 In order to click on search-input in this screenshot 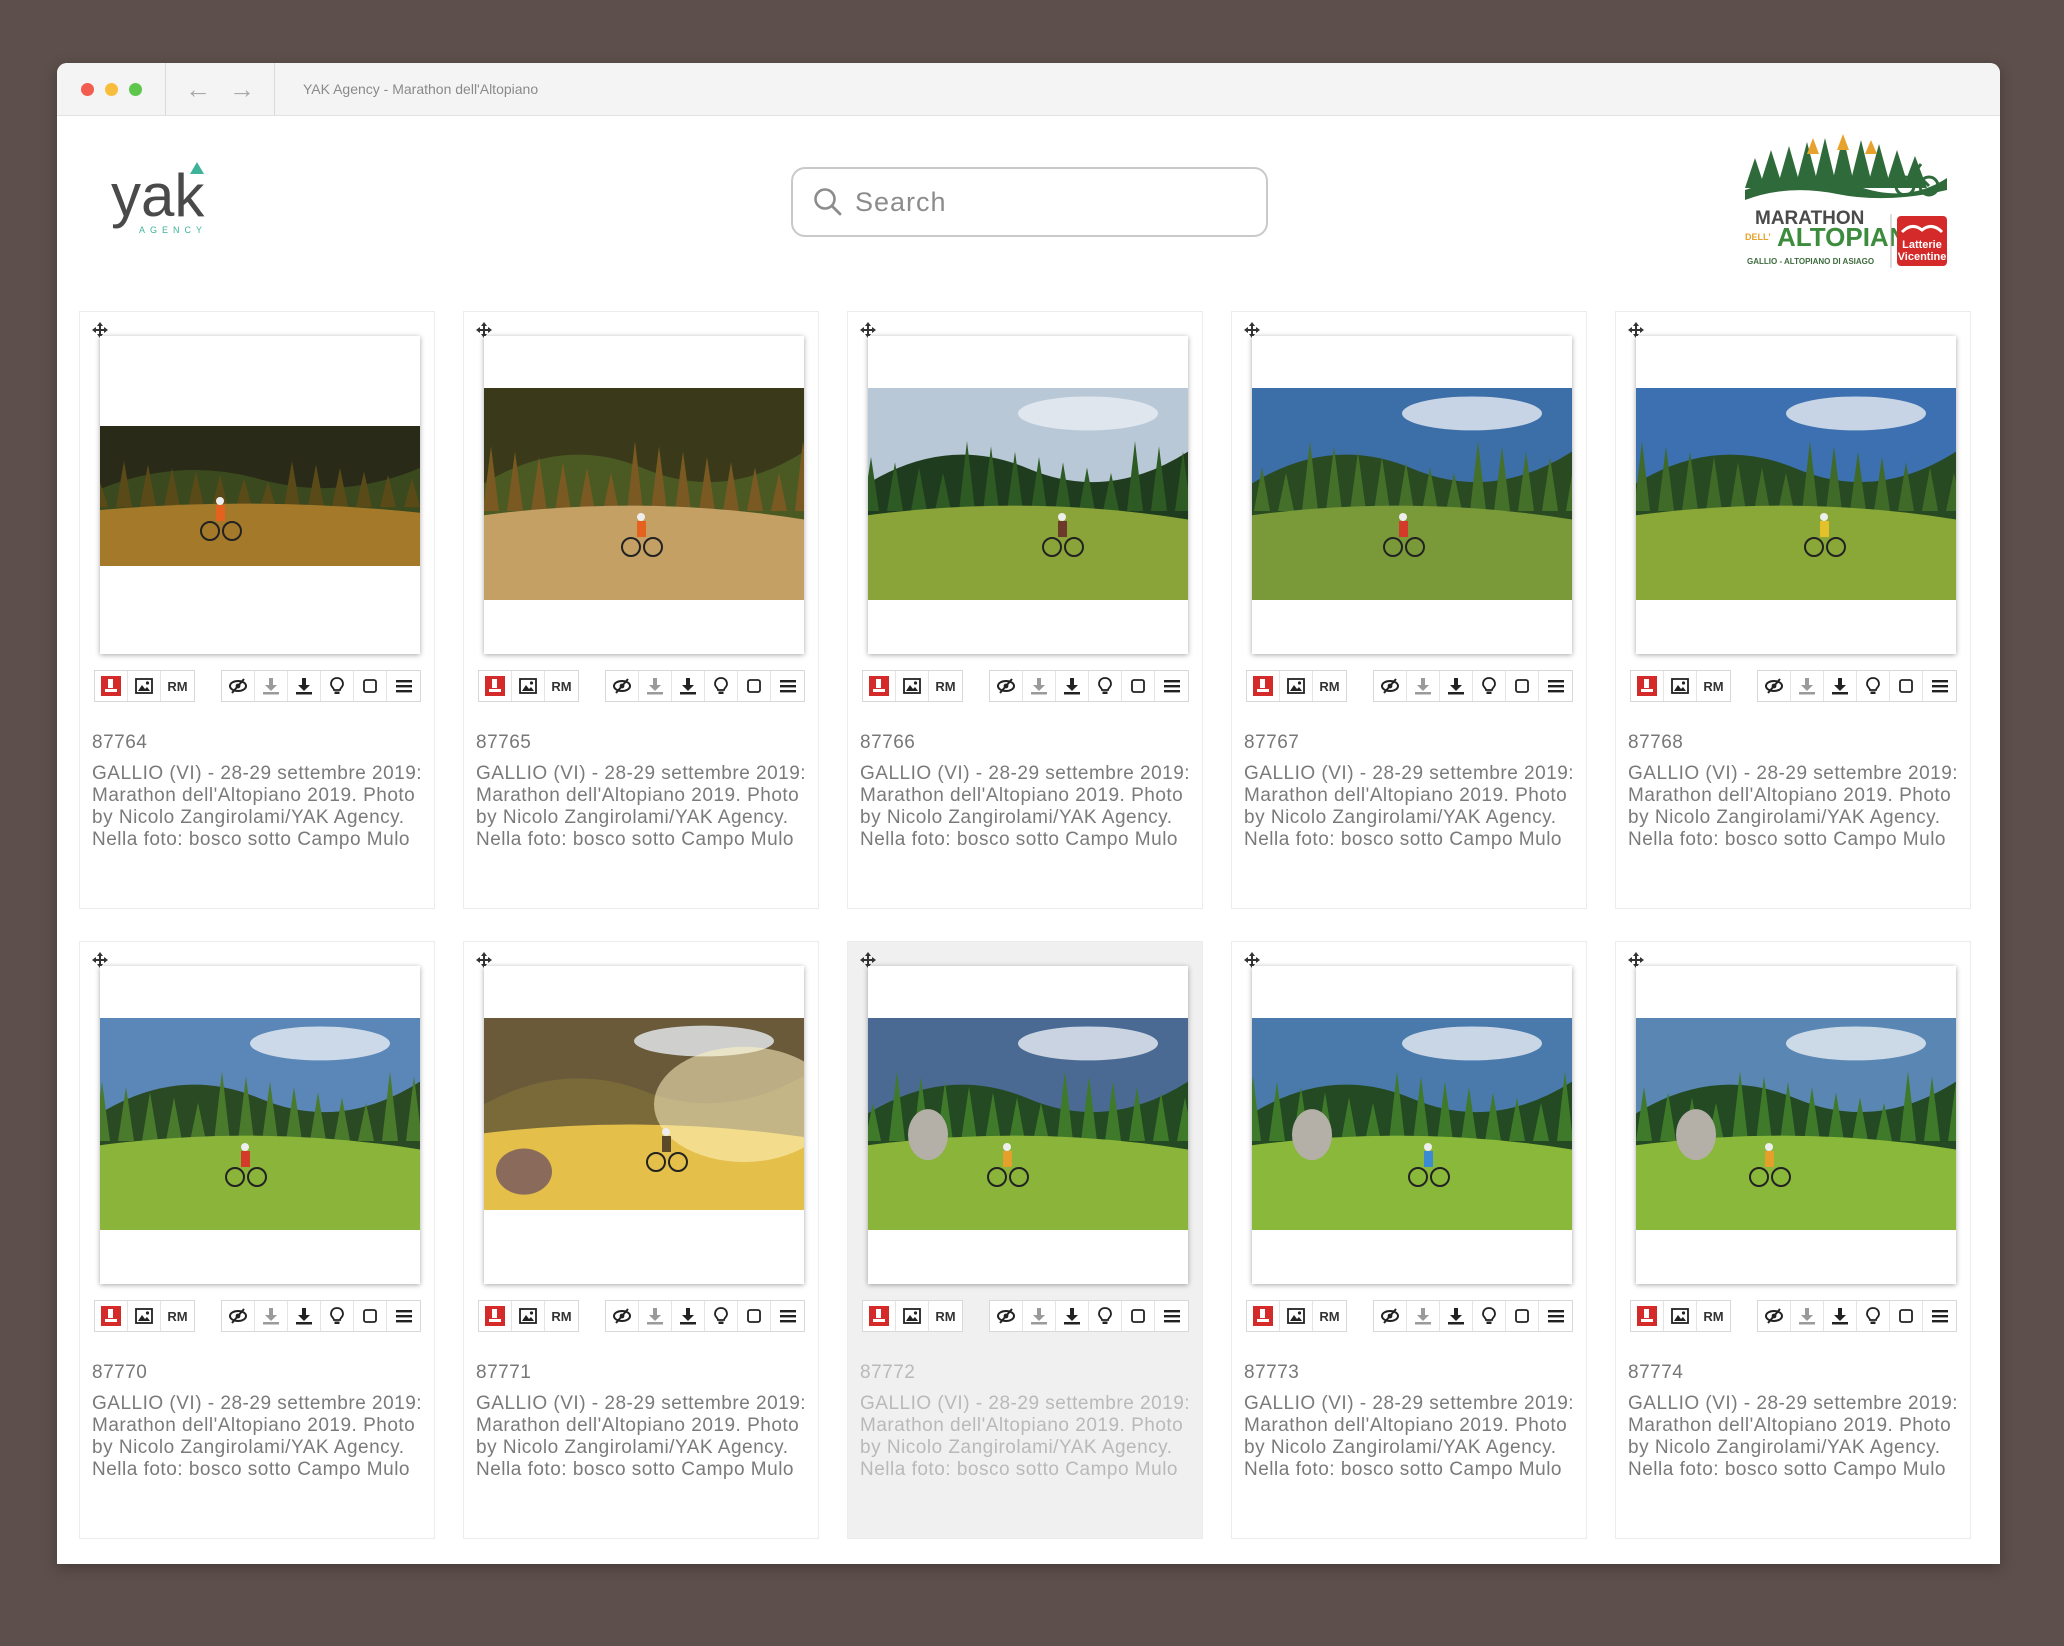, I will do `click(1045, 202)`.